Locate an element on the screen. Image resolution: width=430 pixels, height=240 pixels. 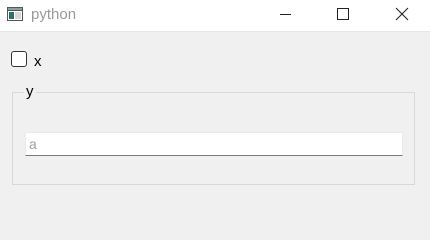
window-title: python is located at coordinates (54, 14).